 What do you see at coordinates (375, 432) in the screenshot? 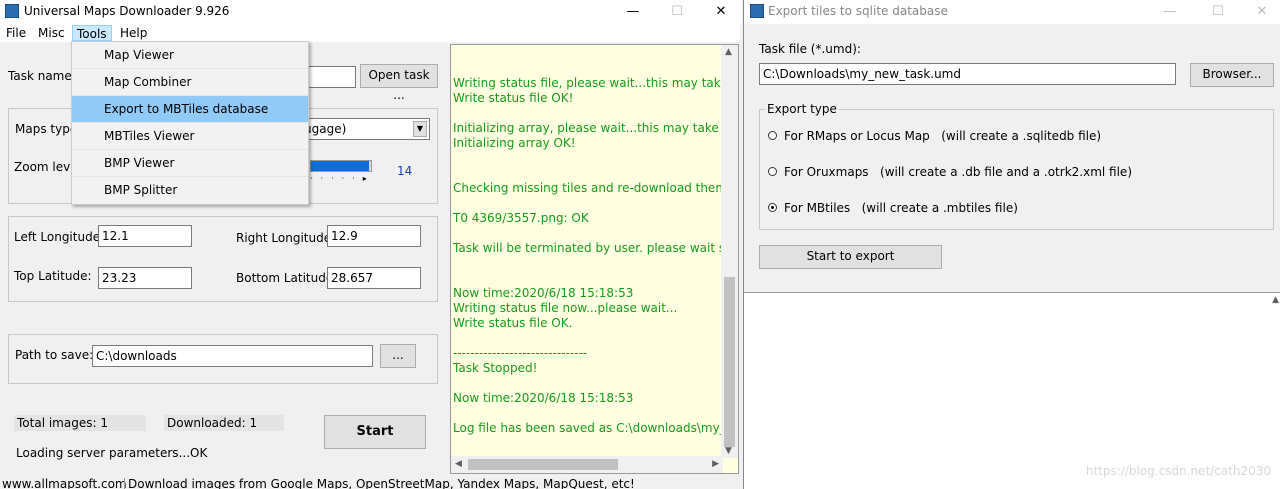
I see `start-button: Start` at bounding box center [375, 432].